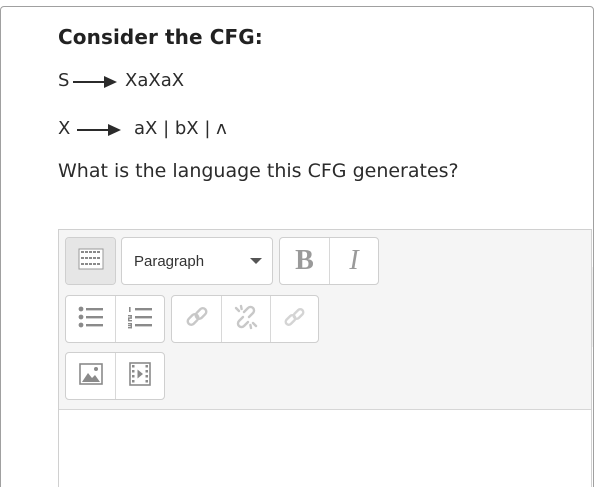  I want to click on unlink-button, so click(245, 319).